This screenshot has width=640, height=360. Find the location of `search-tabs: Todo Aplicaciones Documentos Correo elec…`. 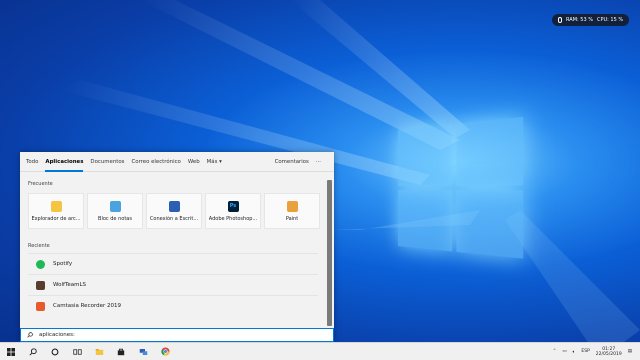

search-tabs: Todo Aplicaciones Documentos Correo elec… is located at coordinates (177, 162).